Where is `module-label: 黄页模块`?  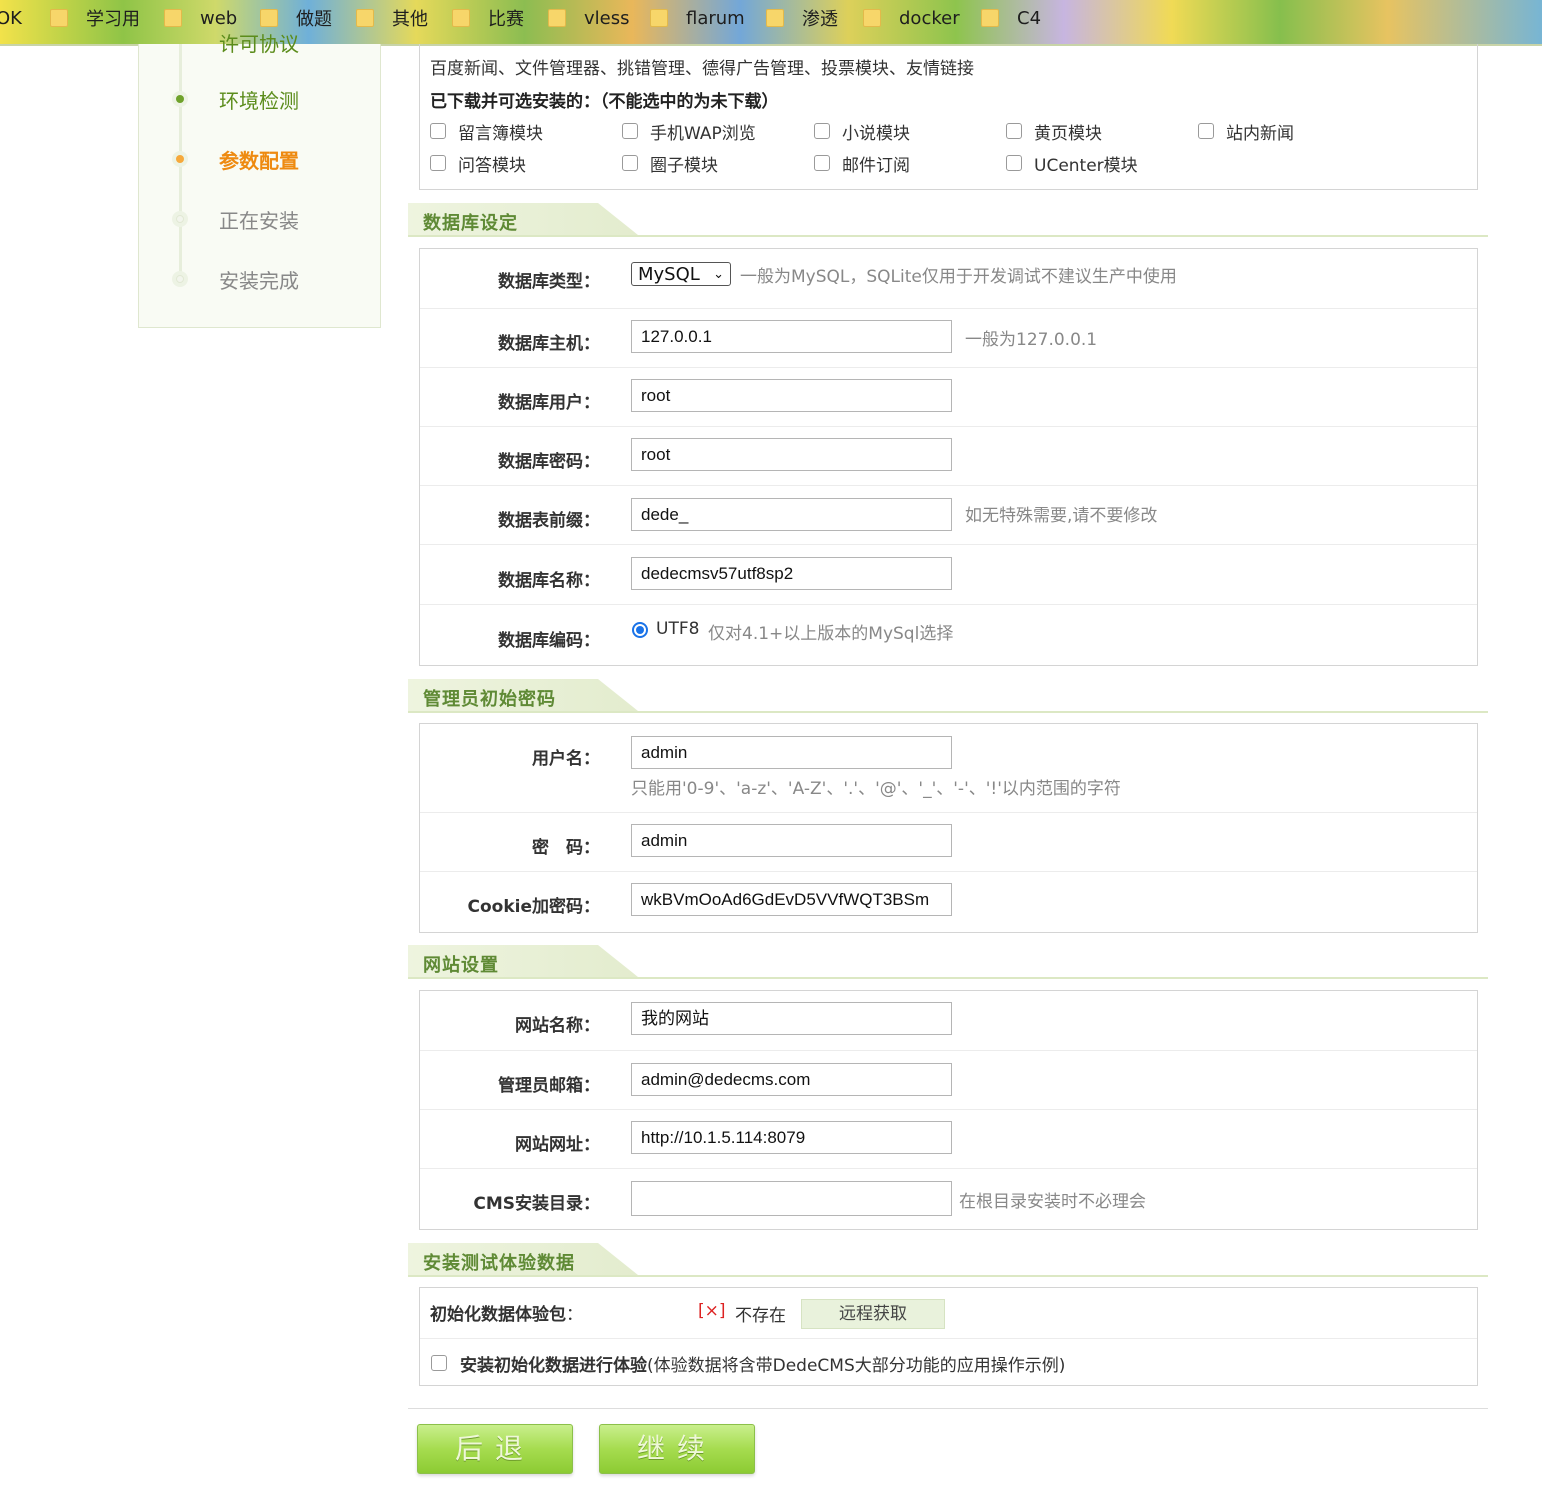
module-label: 黄页模块 is located at coordinates (1068, 133).